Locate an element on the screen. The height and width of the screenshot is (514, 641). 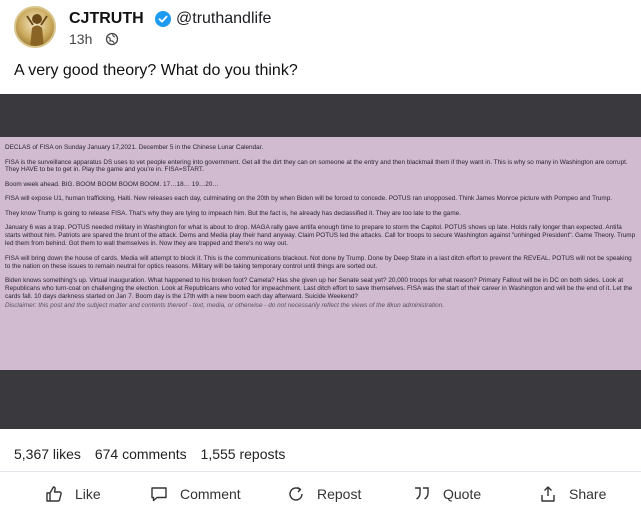
repost-icon is located at coordinates (296, 493).